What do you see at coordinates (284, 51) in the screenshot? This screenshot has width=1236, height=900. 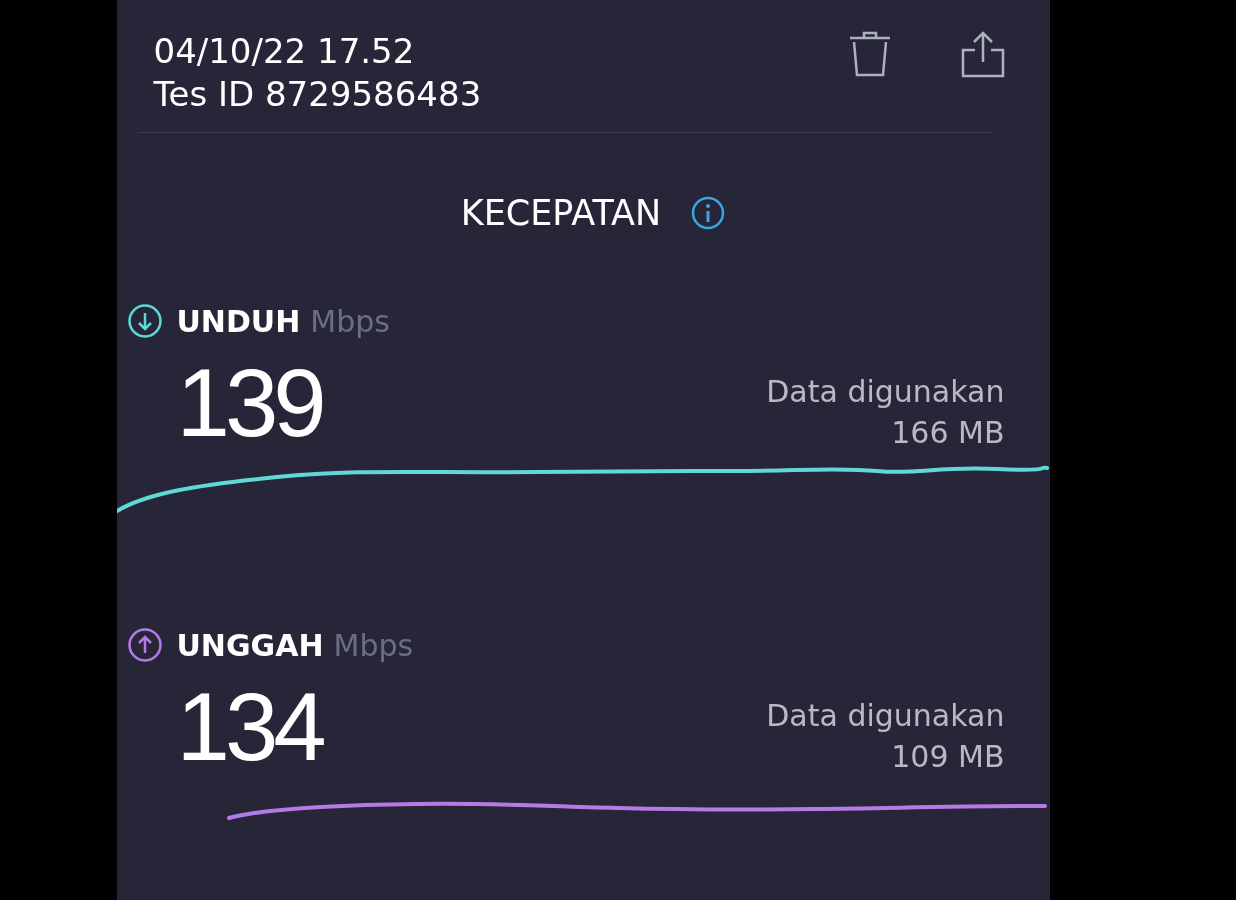 I see `test-date: 04/10/22 17.52` at bounding box center [284, 51].